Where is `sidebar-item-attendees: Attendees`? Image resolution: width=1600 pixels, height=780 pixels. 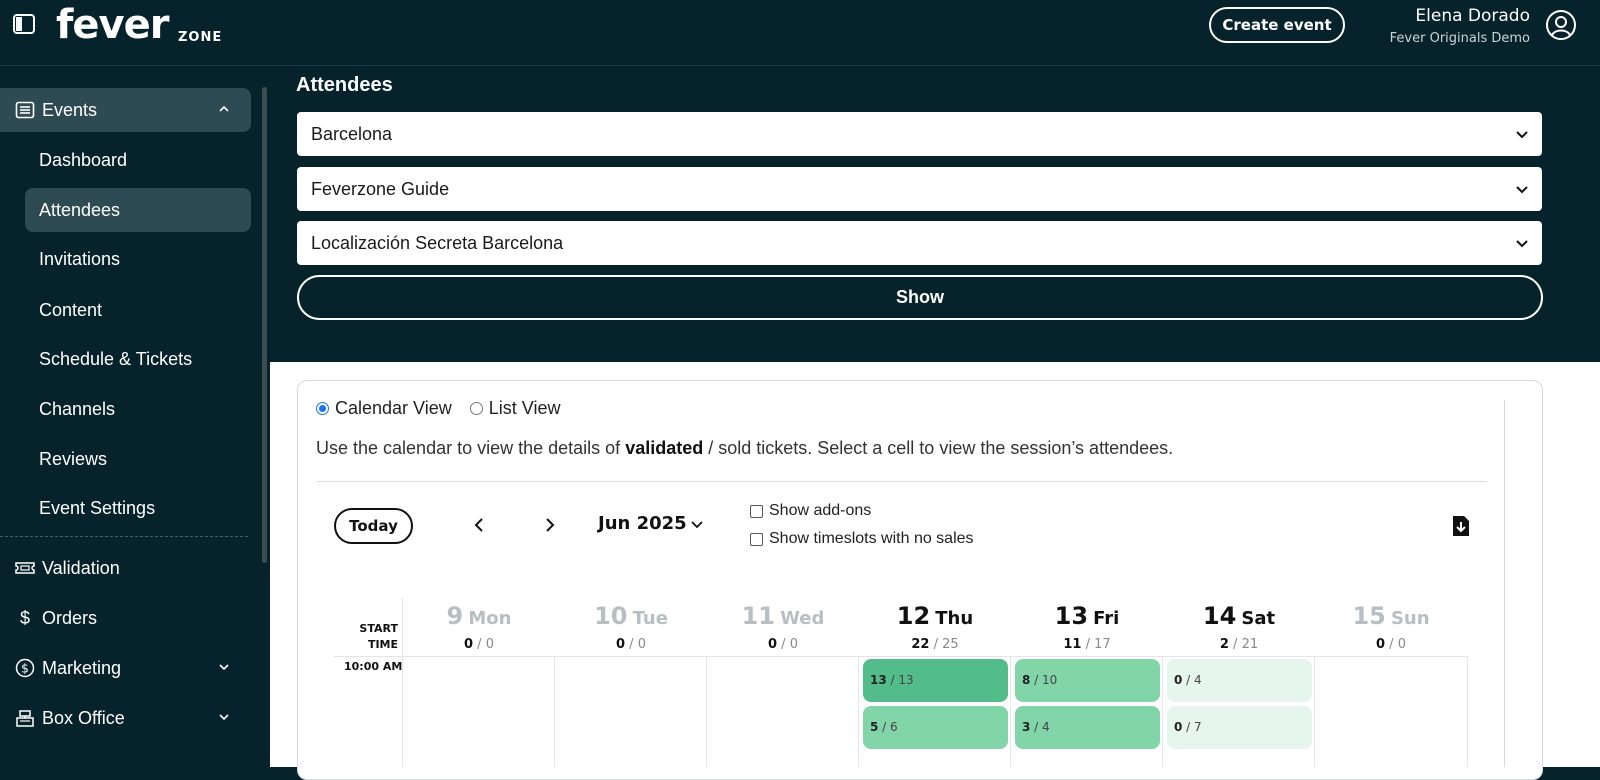
sidebar-item-attendees: Attendees is located at coordinates (138, 210).